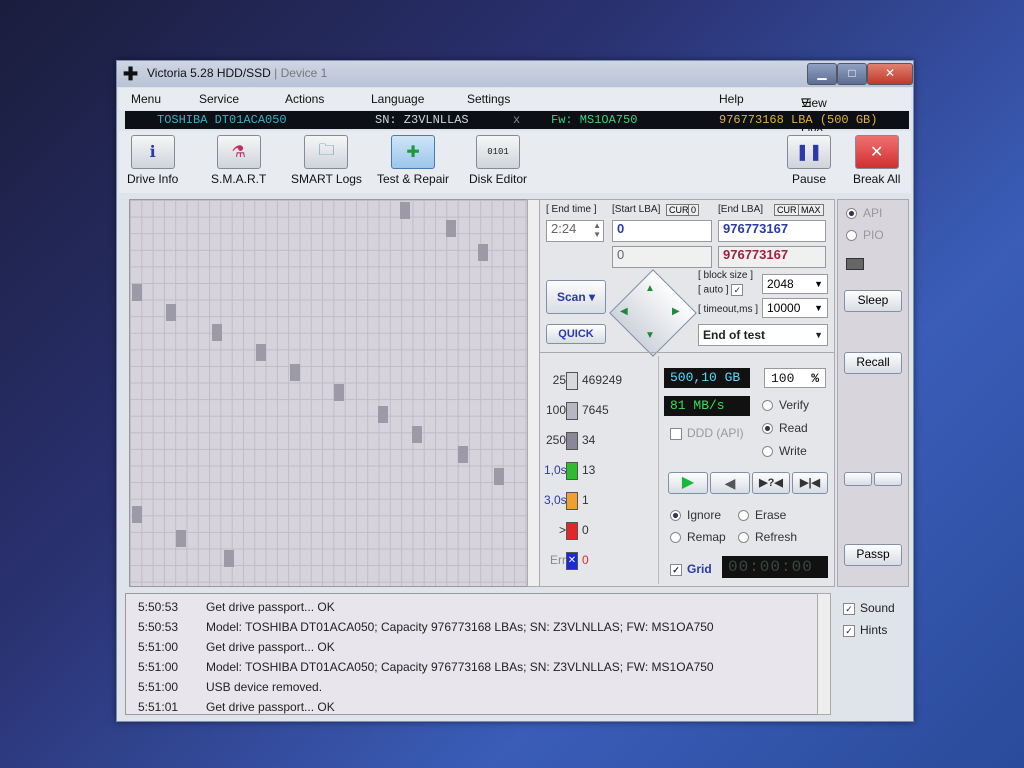 The width and height of the screenshot is (1024, 768). I want to click on side-panel: API PIO Sleep Recall Passp, so click(873, 393).